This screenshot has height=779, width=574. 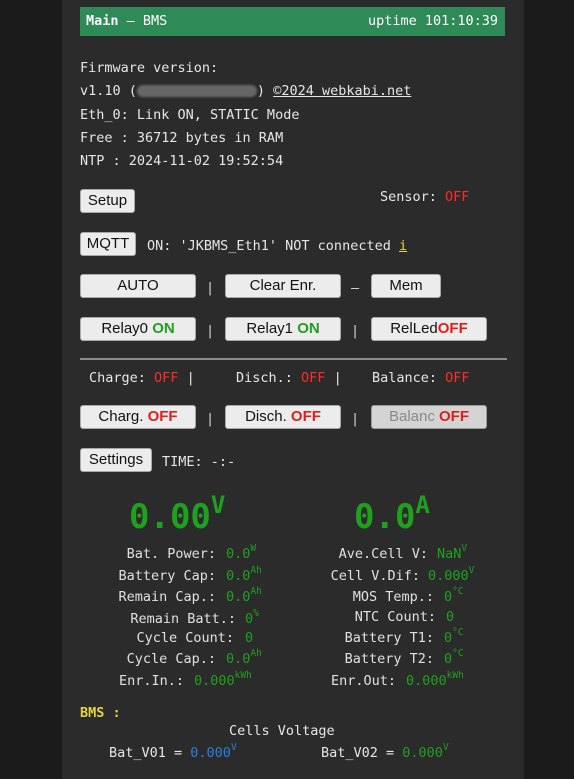 I want to click on balance-state: OFF, so click(x=454, y=416).